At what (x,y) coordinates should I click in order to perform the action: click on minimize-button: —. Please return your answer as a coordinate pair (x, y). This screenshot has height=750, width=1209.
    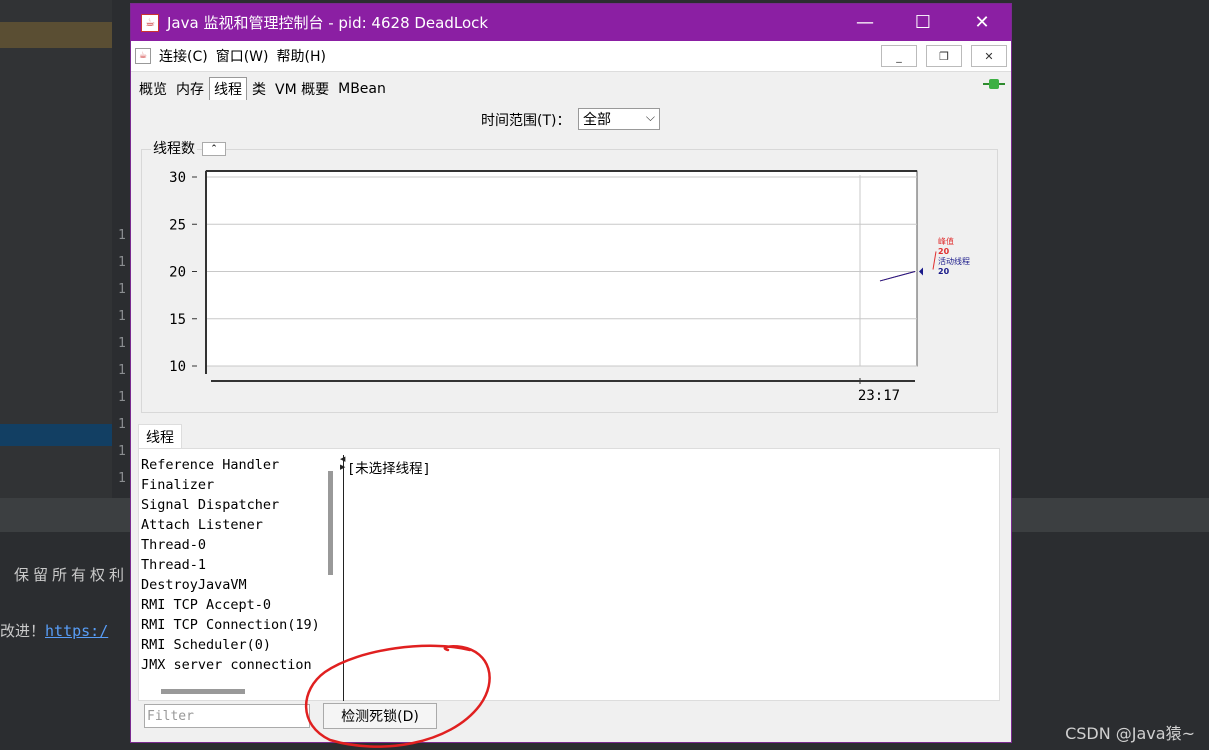
    Looking at the image, I should click on (865, 22).